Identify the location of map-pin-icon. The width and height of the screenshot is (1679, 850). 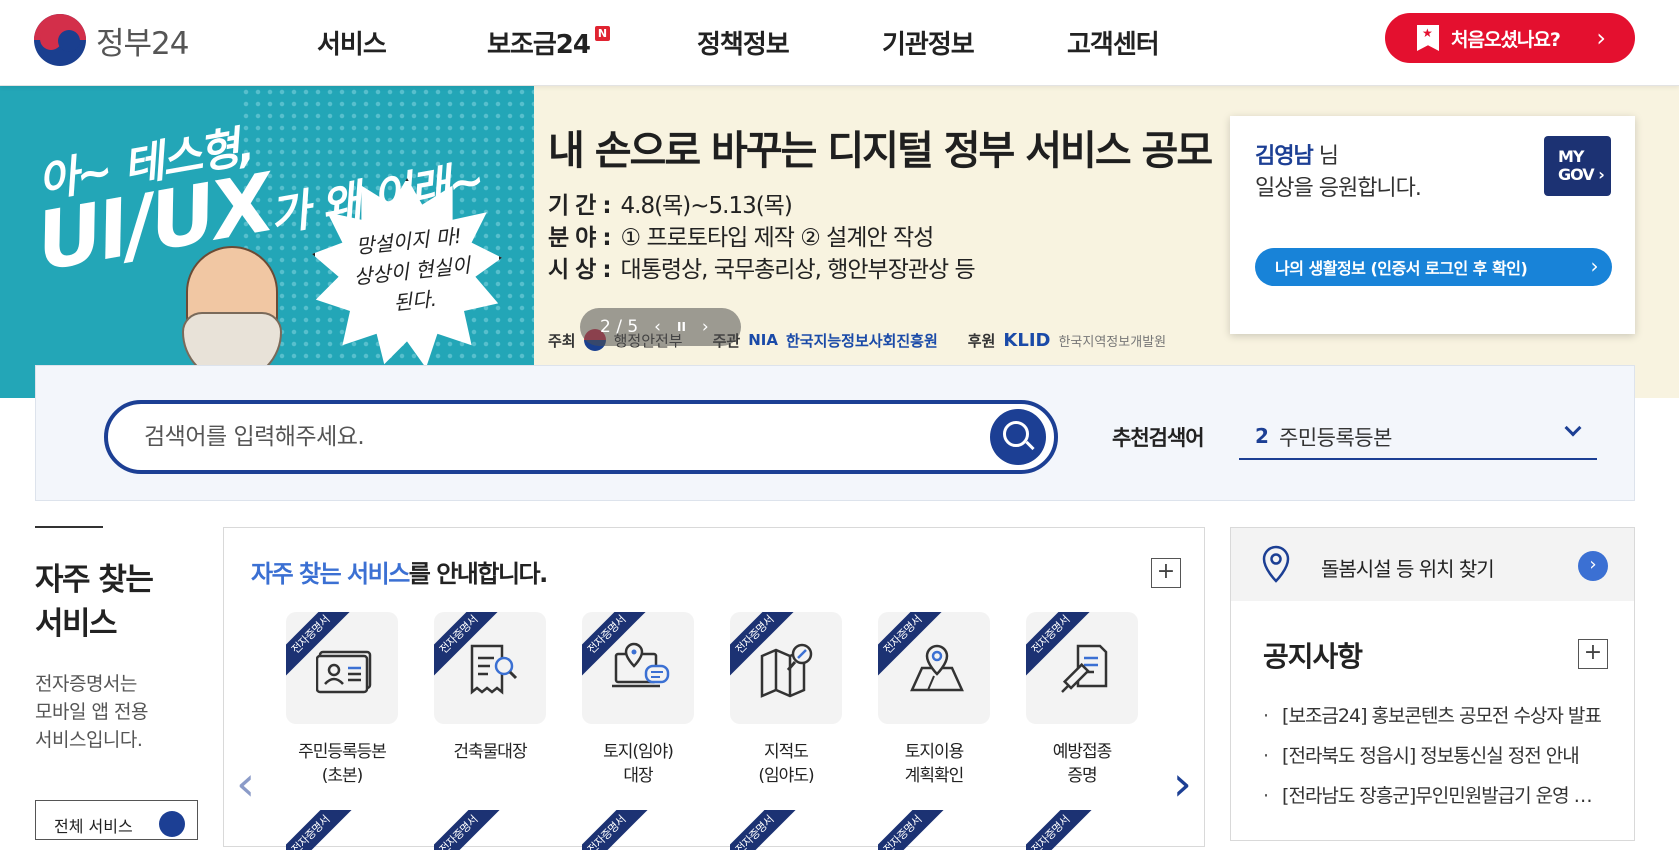
(937, 668).